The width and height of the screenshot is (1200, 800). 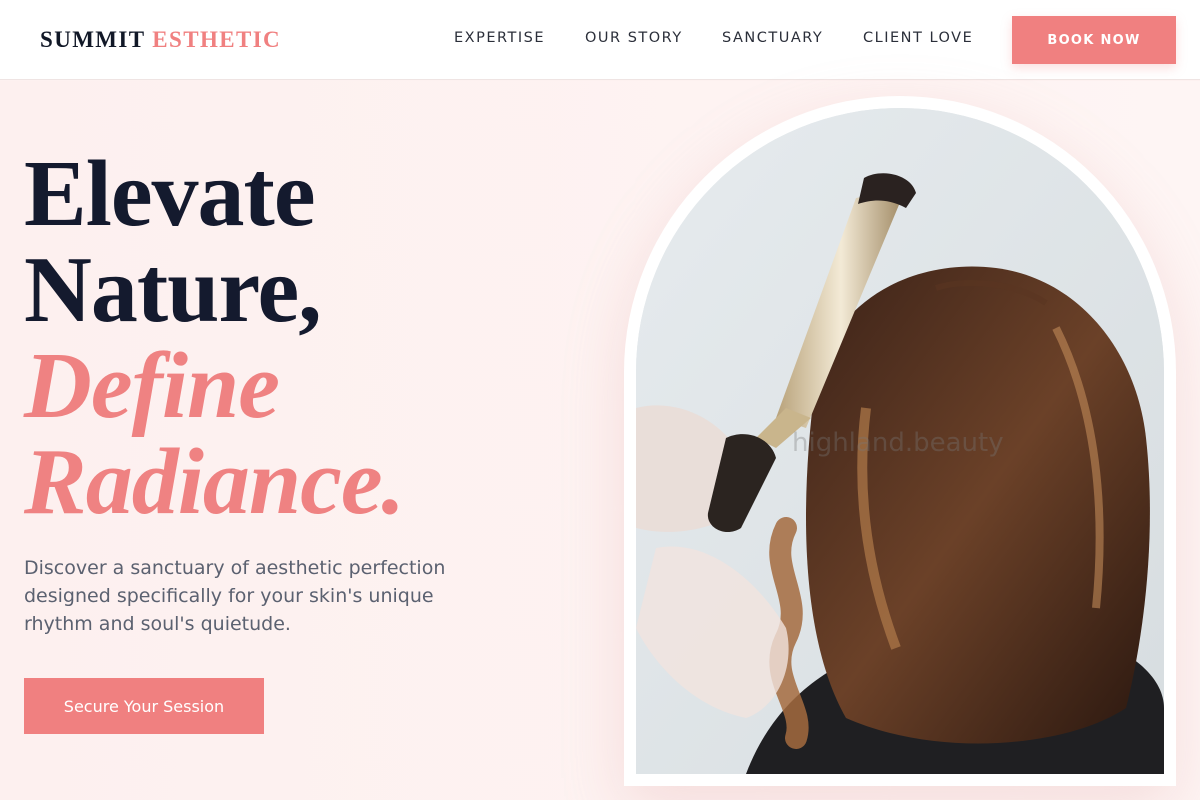 What do you see at coordinates (173, 290) in the screenshot?
I see `headline-line-2: Nature,` at bounding box center [173, 290].